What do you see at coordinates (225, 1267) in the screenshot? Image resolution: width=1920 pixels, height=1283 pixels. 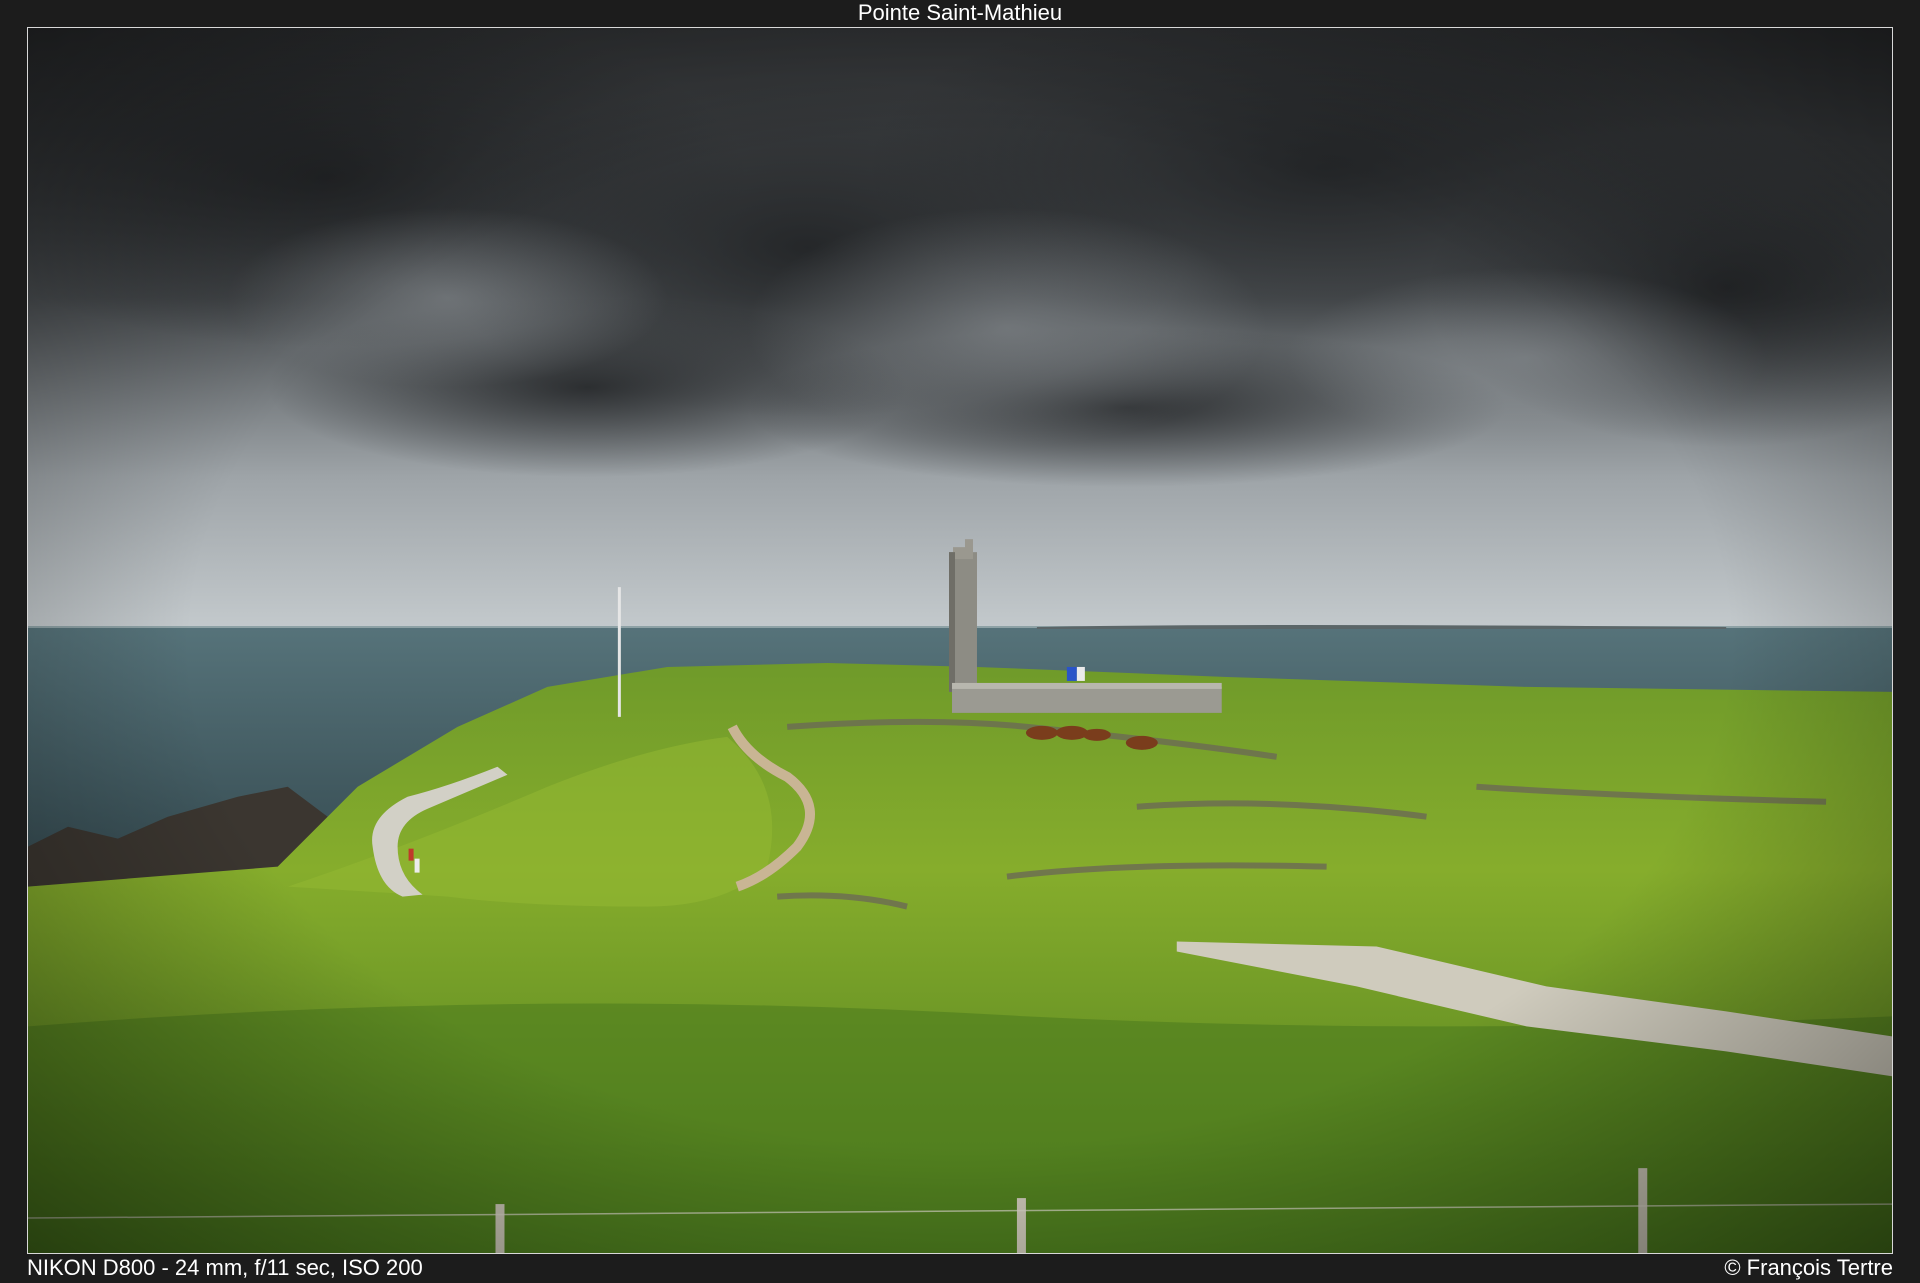 I see `camera-exif: NIKON D800 - 24 mm, f/11 sec, ISO 200` at bounding box center [225, 1267].